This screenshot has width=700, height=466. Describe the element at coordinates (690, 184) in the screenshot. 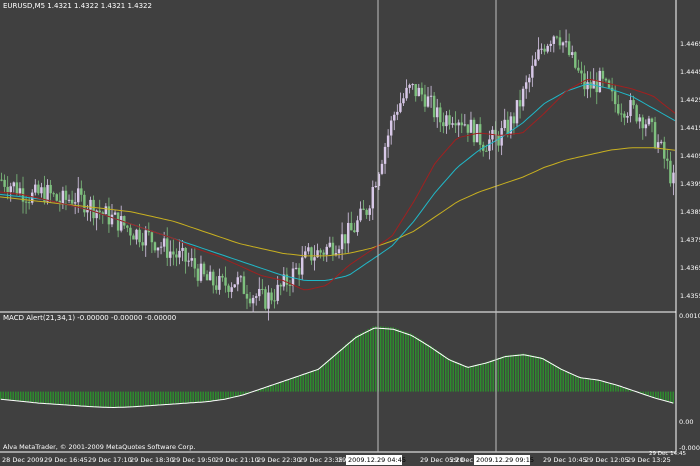

I see `price-tick: 1.4395` at that location.